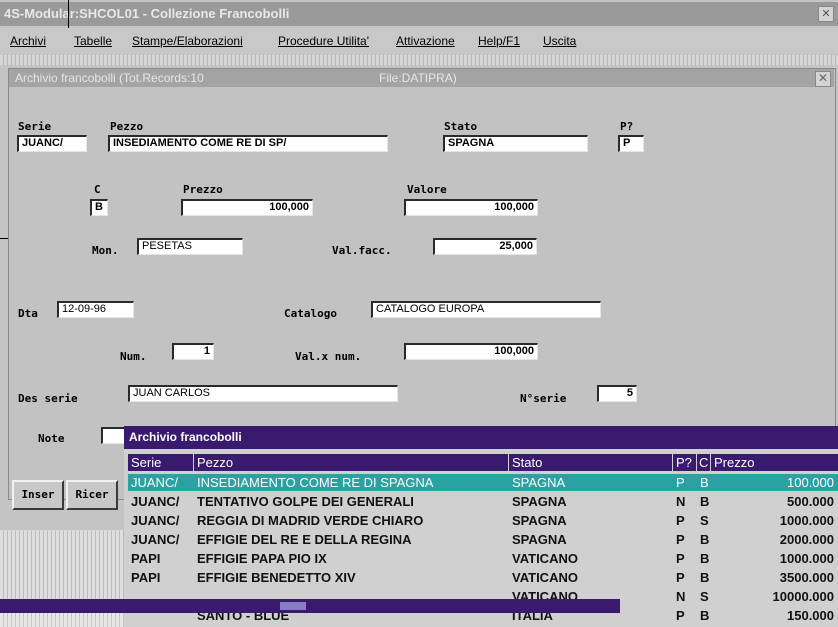  What do you see at coordinates (810, 482) in the screenshot?
I see `row-prezzo: 100.000` at bounding box center [810, 482].